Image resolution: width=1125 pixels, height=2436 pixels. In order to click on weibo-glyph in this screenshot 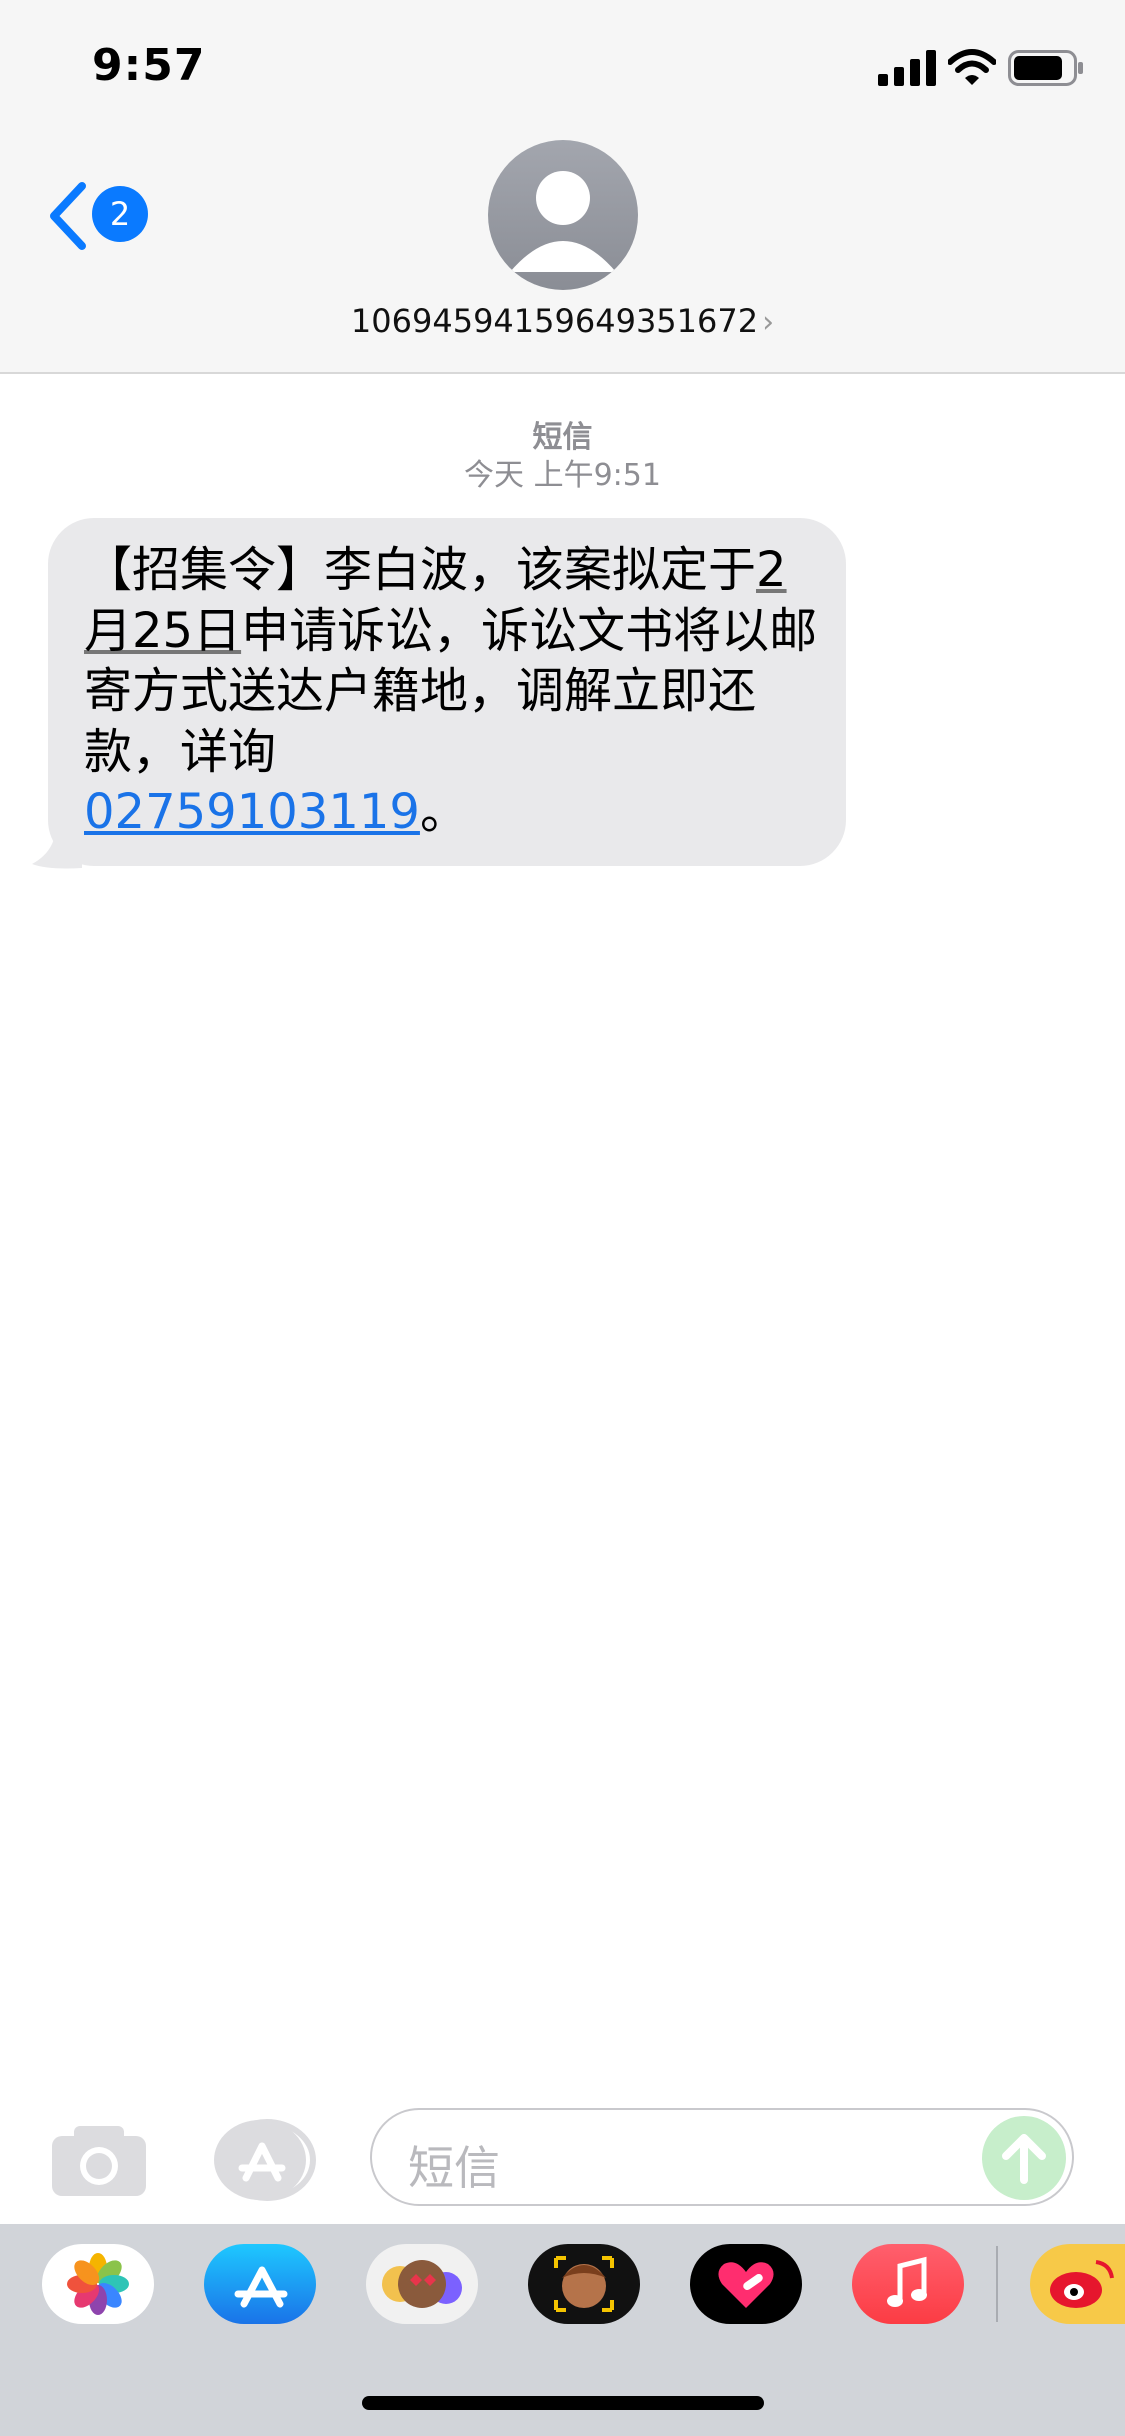, I will do `click(1082, 2284)`.